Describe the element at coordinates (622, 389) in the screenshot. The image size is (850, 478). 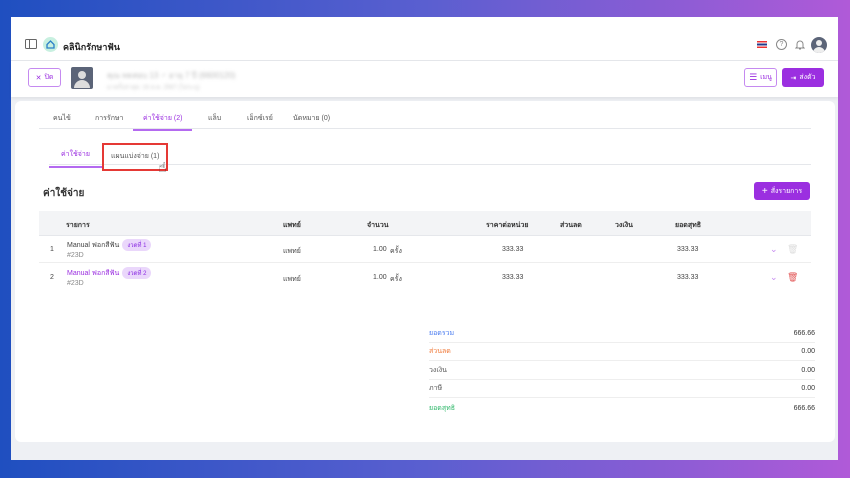
I see `summary-tax: ภาษี 0.00` at that location.